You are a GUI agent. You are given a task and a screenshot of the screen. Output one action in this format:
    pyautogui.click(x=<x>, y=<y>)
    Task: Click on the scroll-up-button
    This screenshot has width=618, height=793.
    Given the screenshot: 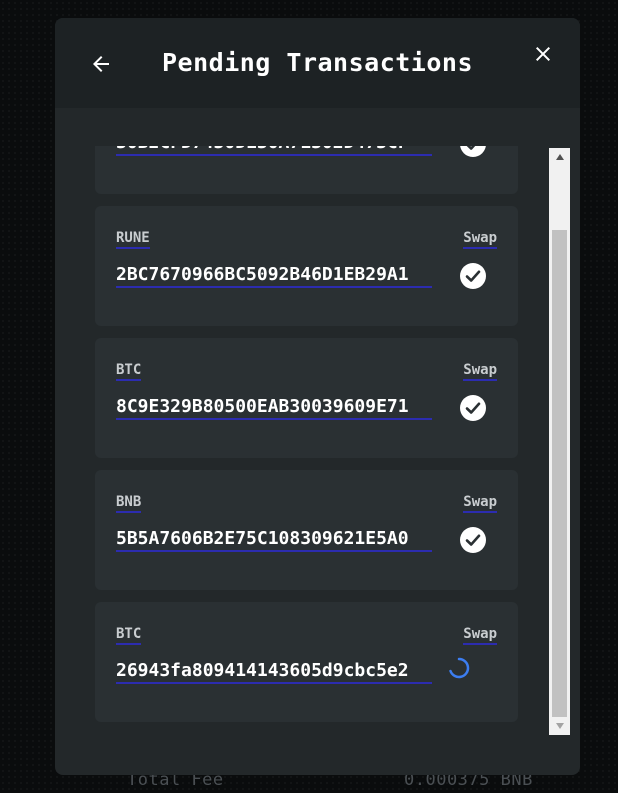 What is the action you would take?
    pyautogui.click(x=559, y=157)
    